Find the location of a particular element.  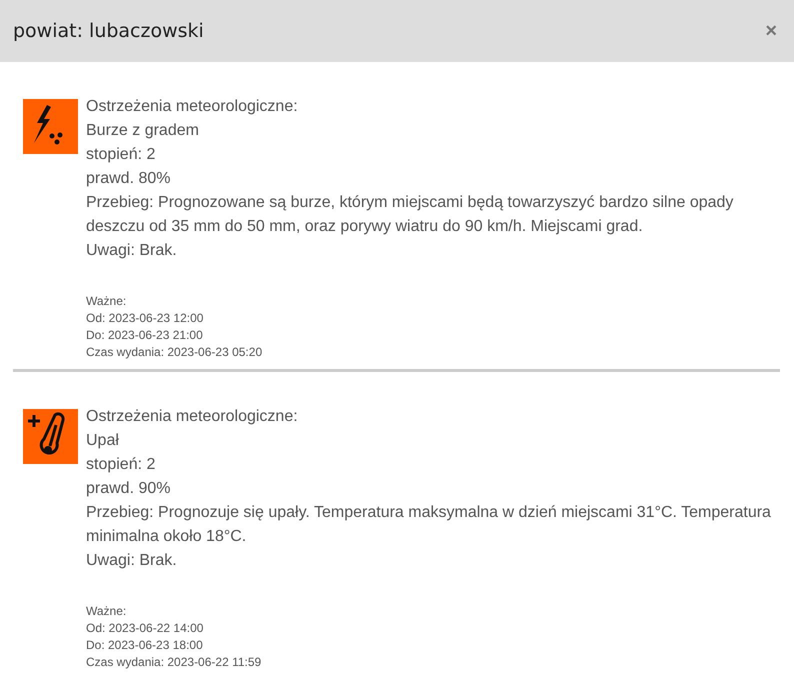

warning-name: Upał is located at coordinates (103, 441).